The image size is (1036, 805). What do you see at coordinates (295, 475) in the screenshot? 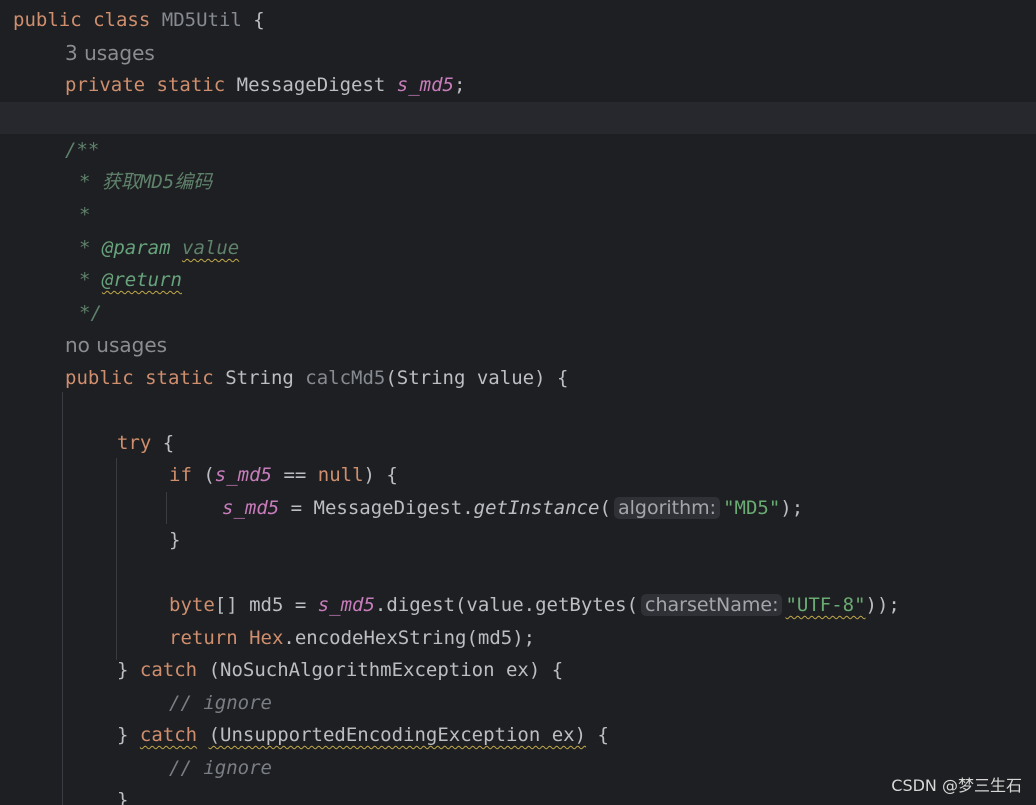
I see `operator: ==` at bounding box center [295, 475].